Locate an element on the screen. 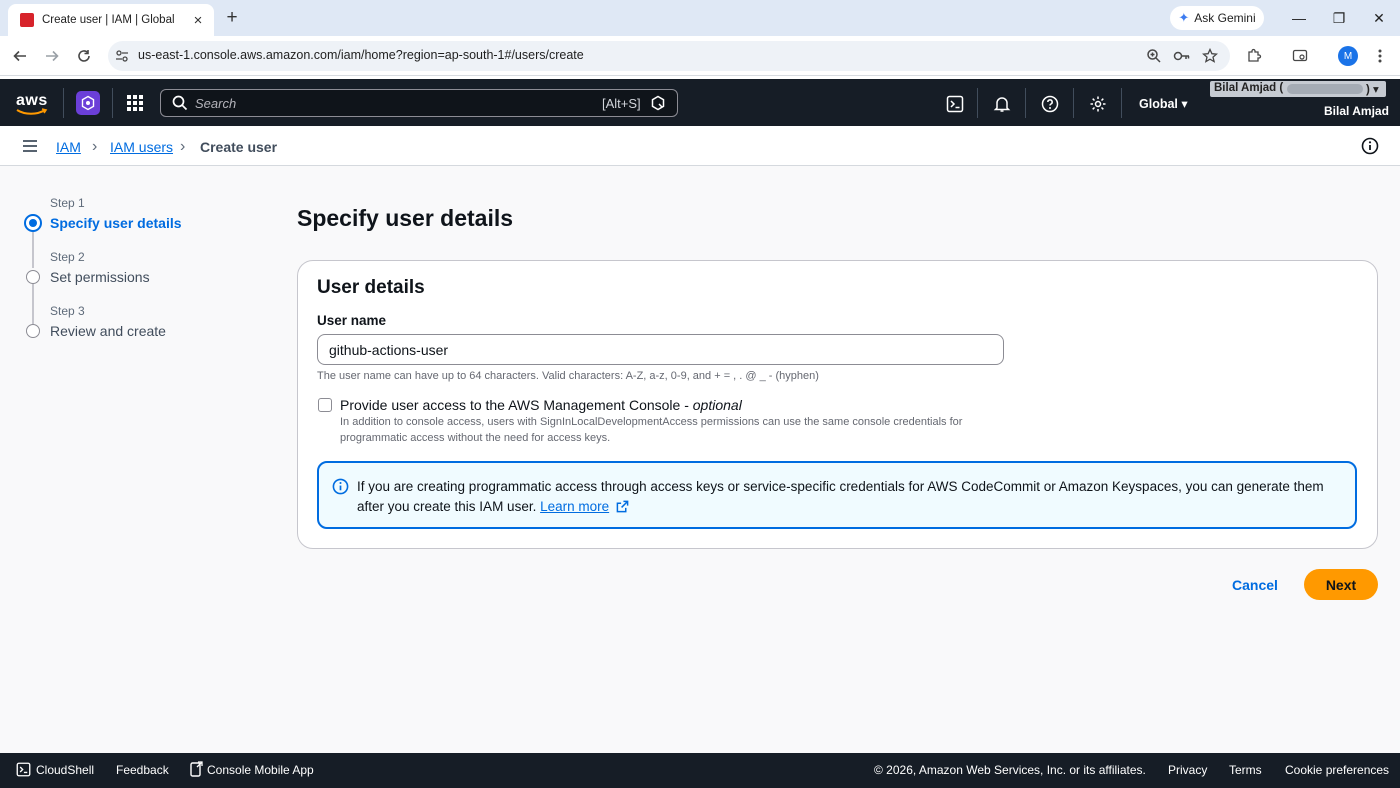 This screenshot has width=1400, height=788. hamburger-menu-icon is located at coordinates (30, 146).